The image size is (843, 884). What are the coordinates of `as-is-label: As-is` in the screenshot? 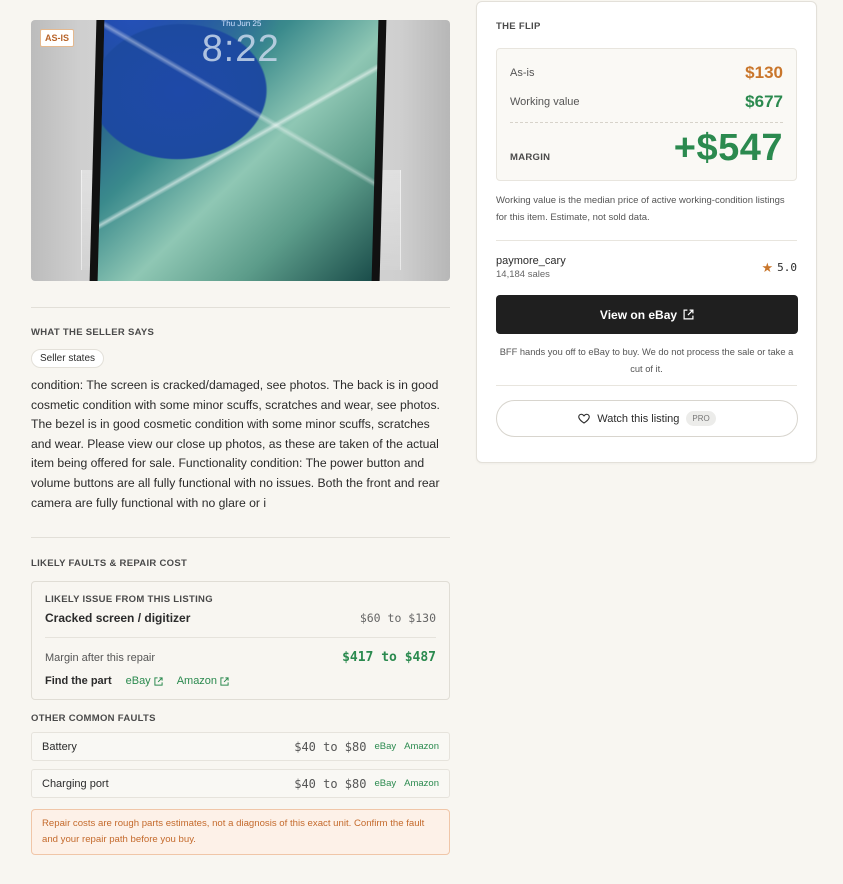 It's located at (522, 73).